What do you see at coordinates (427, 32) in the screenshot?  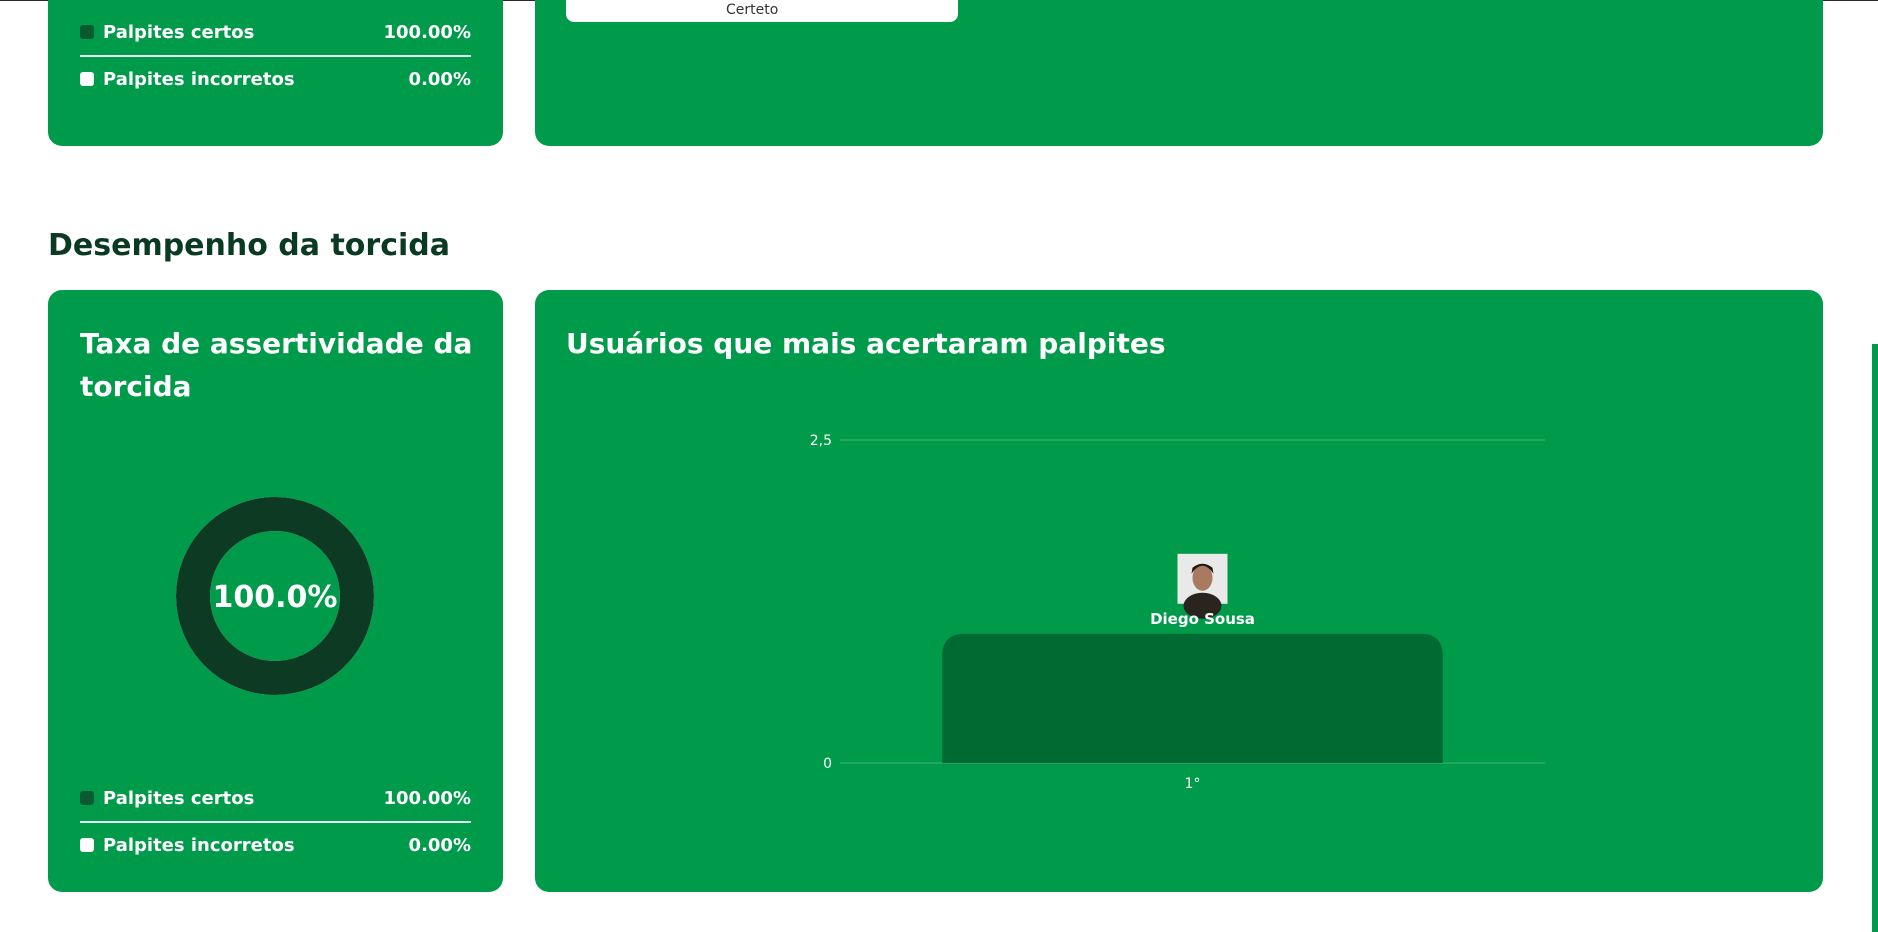 I see `top-legend-correct-value: 100.00%` at bounding box center [427, 32].